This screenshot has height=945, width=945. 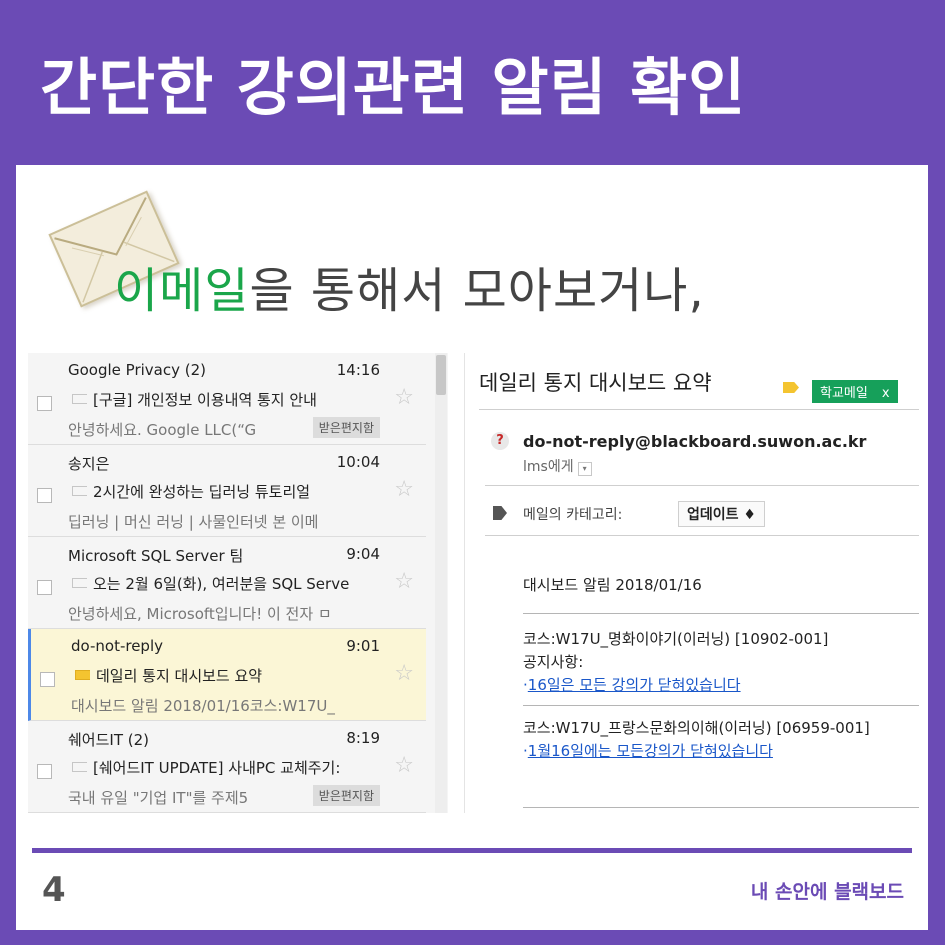 I want to click on subject: [구글] 개인정보 이용내역 통지 안내, so click(x=222, y=399).